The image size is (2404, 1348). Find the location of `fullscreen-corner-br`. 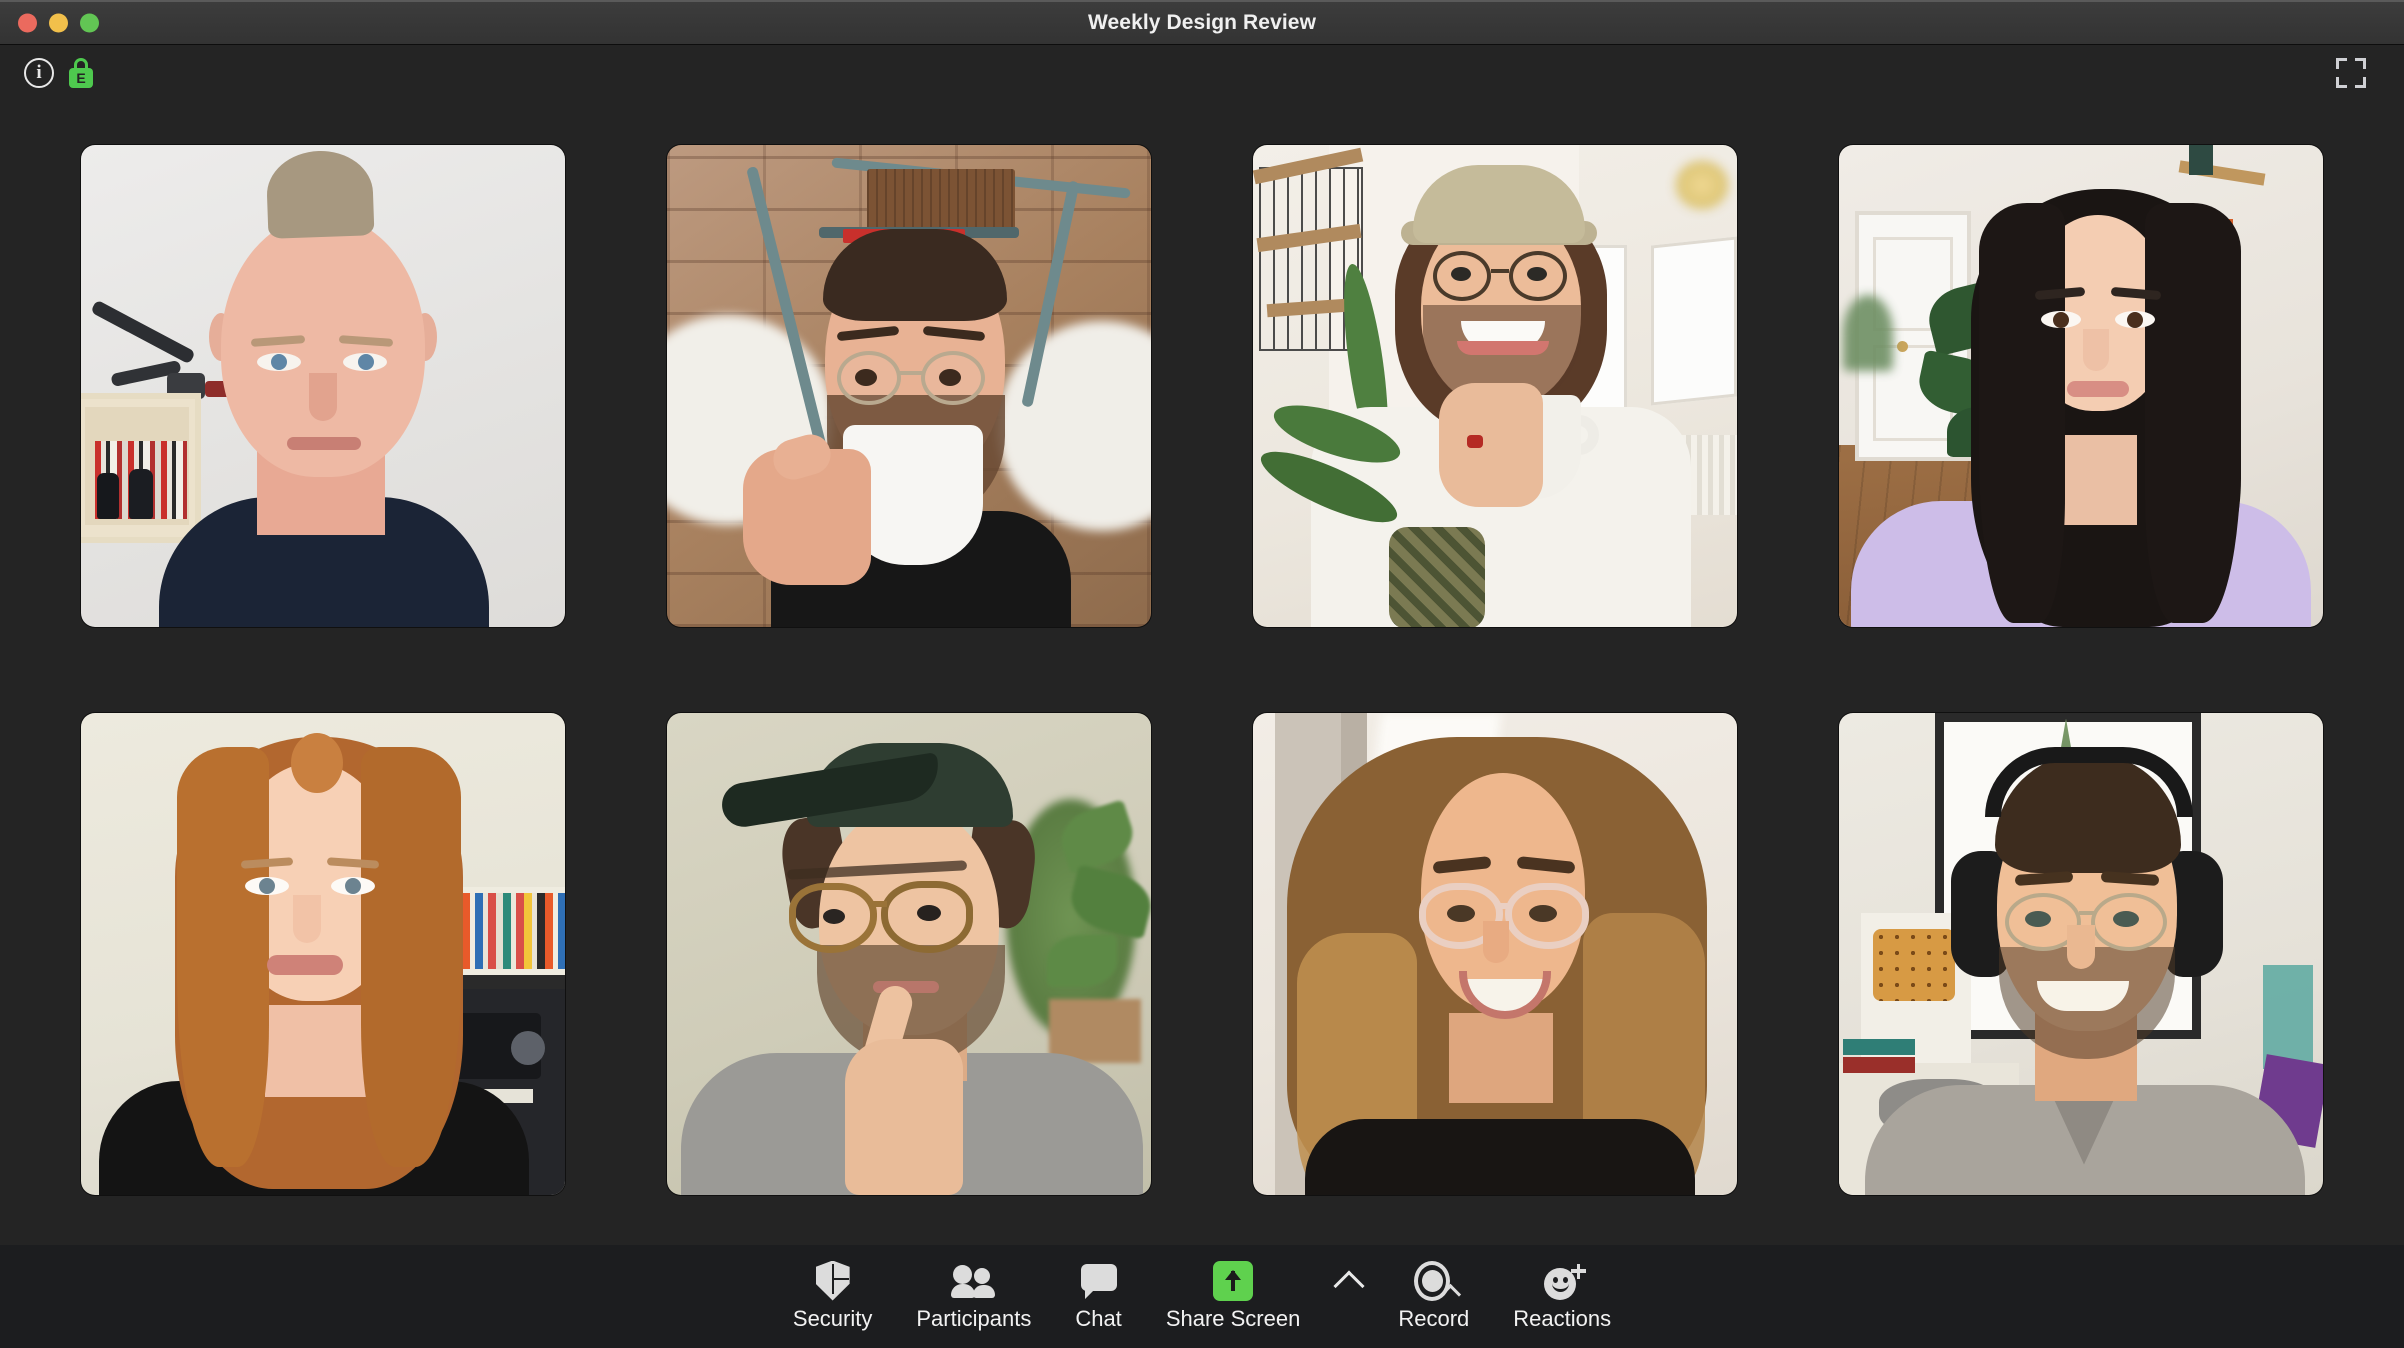

fullscreen-corner-br is located at coordinates (2360, 82).